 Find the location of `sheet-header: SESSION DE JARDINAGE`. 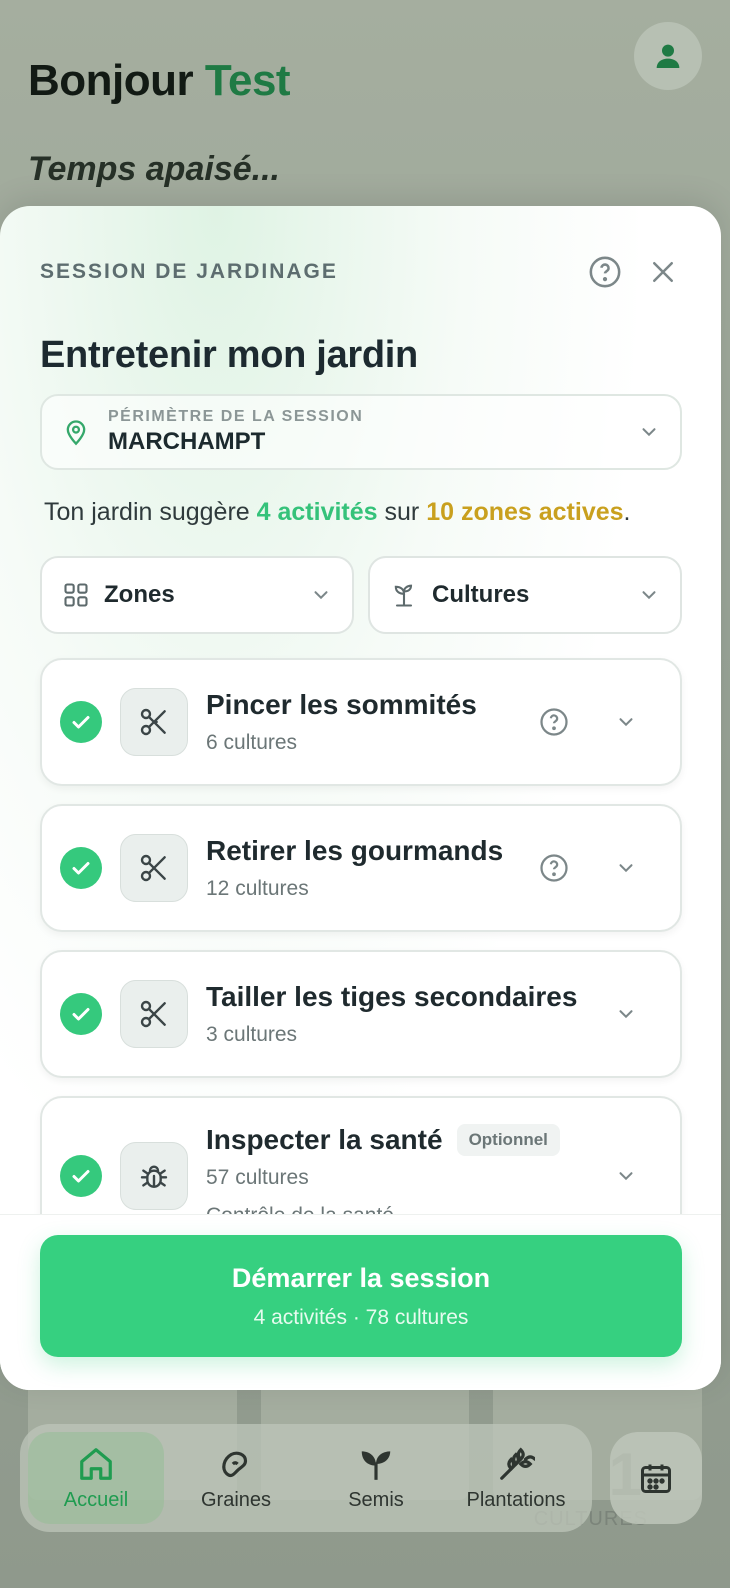

sheet-header: SESSION DE JARDINAGE is located at coordinates (360, 272).